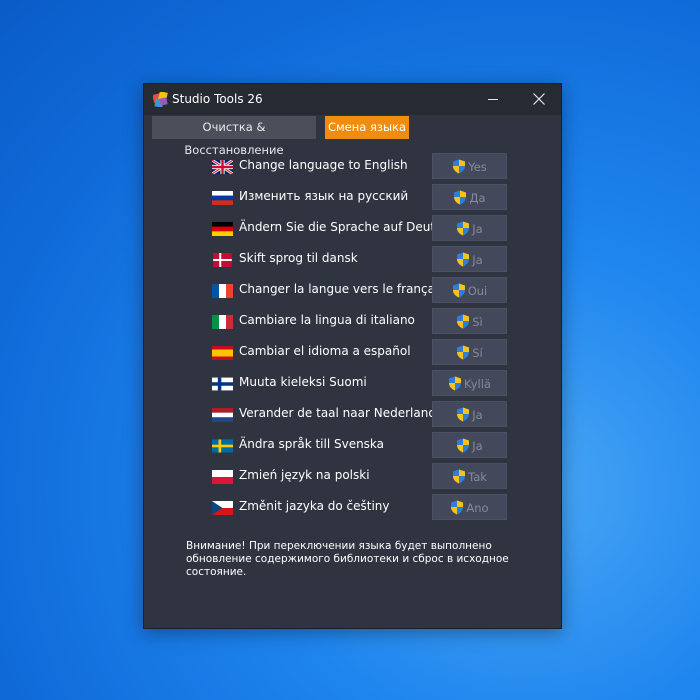  I want to click on language-label: Změnit jazyka do češtiny, so click(314, 506).